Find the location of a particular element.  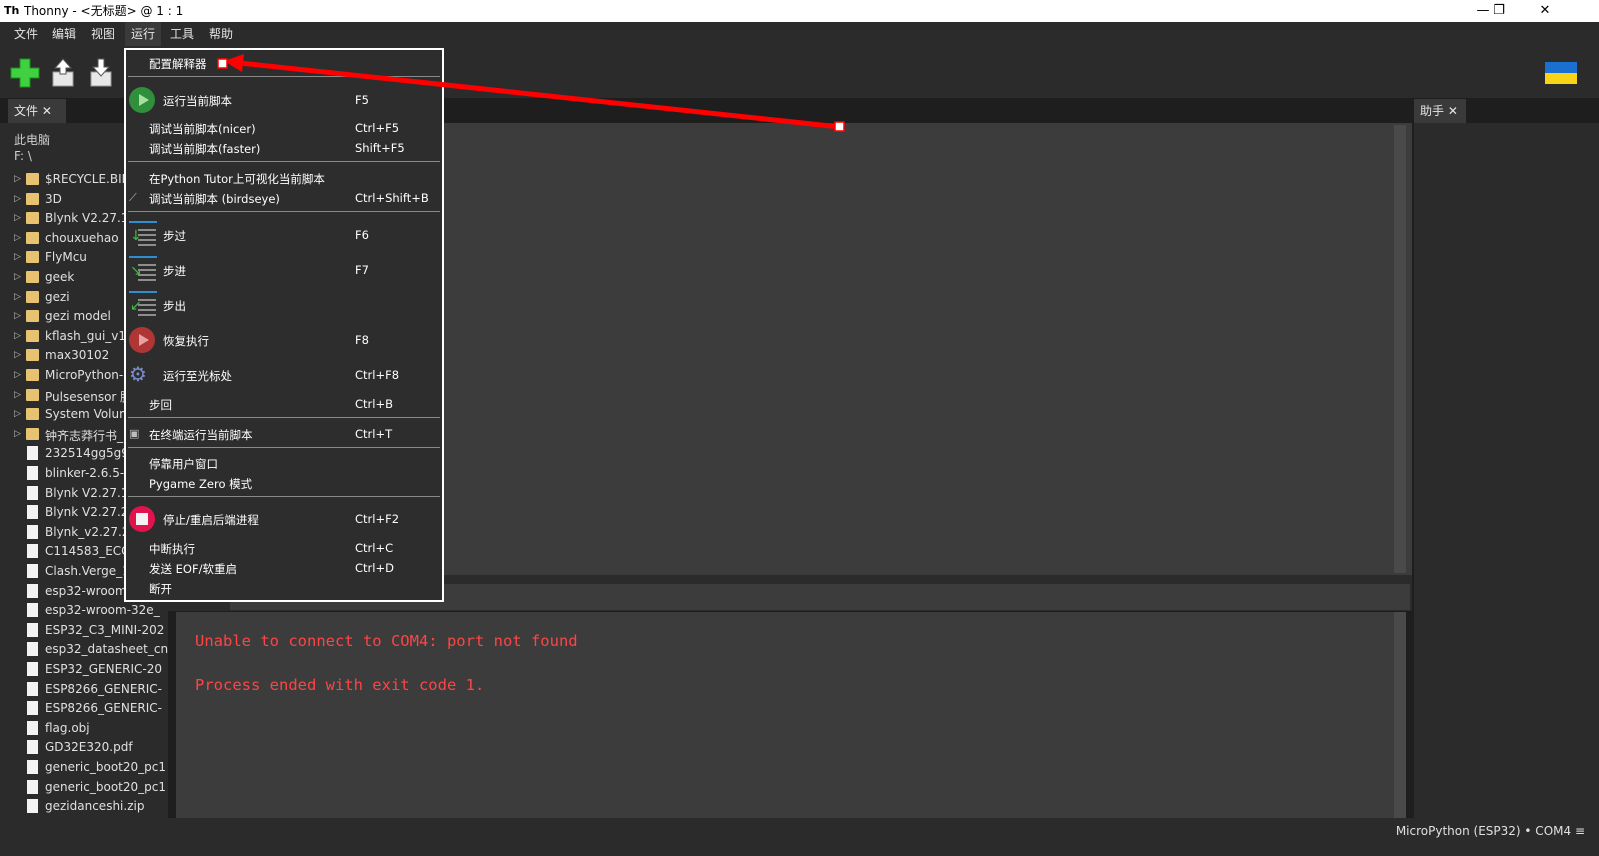

menu-tools: 工具 is located at coordinates (182, 34).